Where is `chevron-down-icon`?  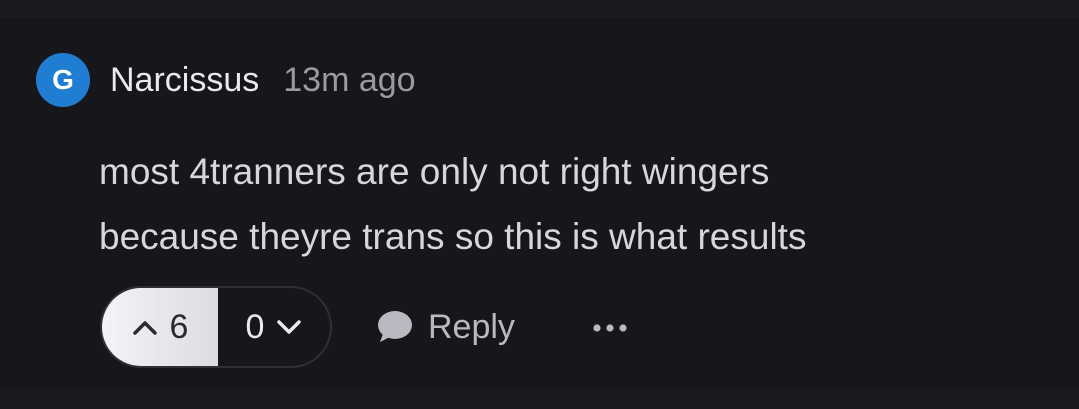 chevron-down-icon is located at coordinates (289, 327).